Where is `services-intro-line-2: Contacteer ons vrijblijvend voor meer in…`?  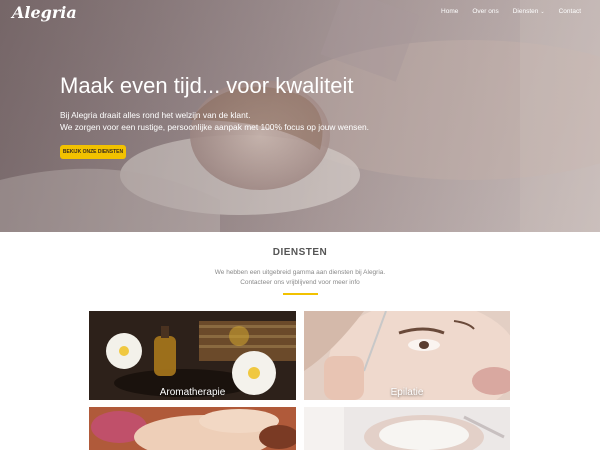
services-intro-line-2: Contacteer ons vrijblijvend voor meer in… is located at coordinates (300, 282).